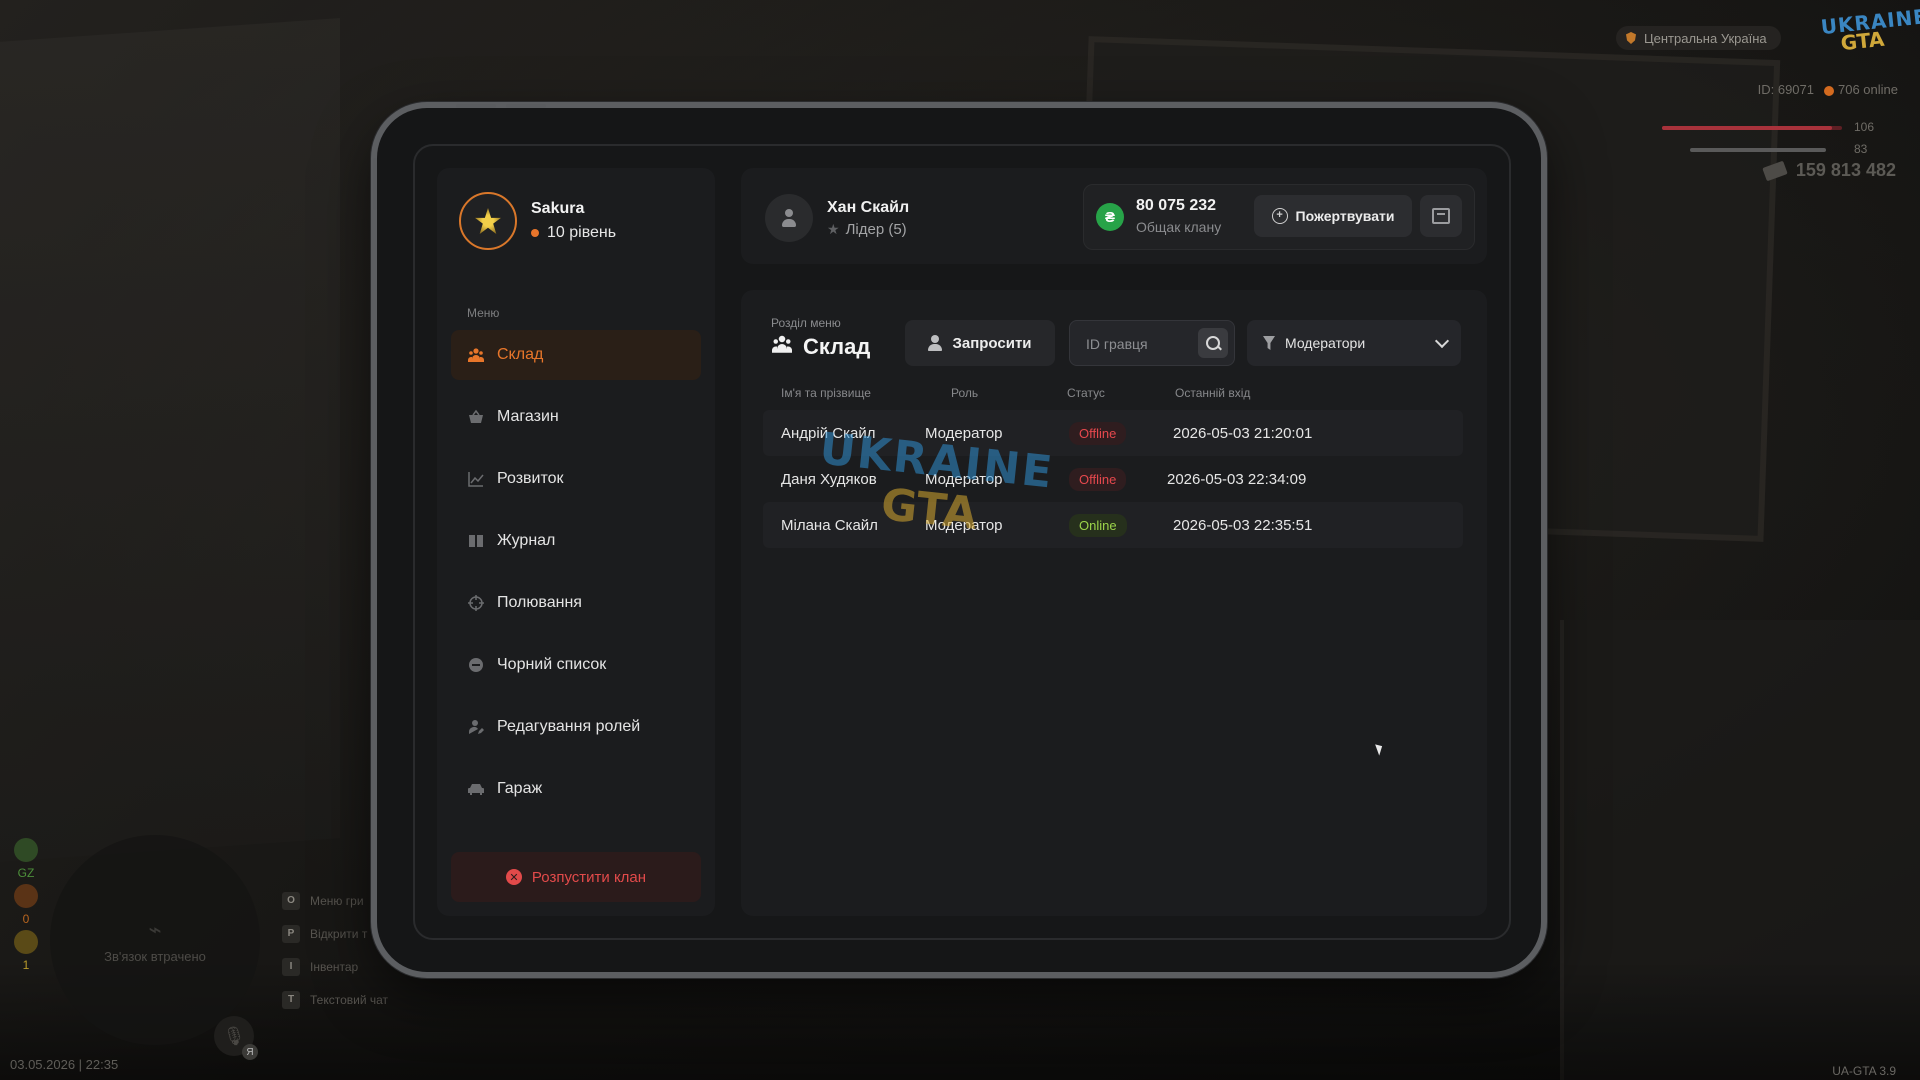 This screenshot has height=1080, width=1920. Describe the element at coordinates (476, 603) in the screenshot. I see `crosshair-icon` at that location.